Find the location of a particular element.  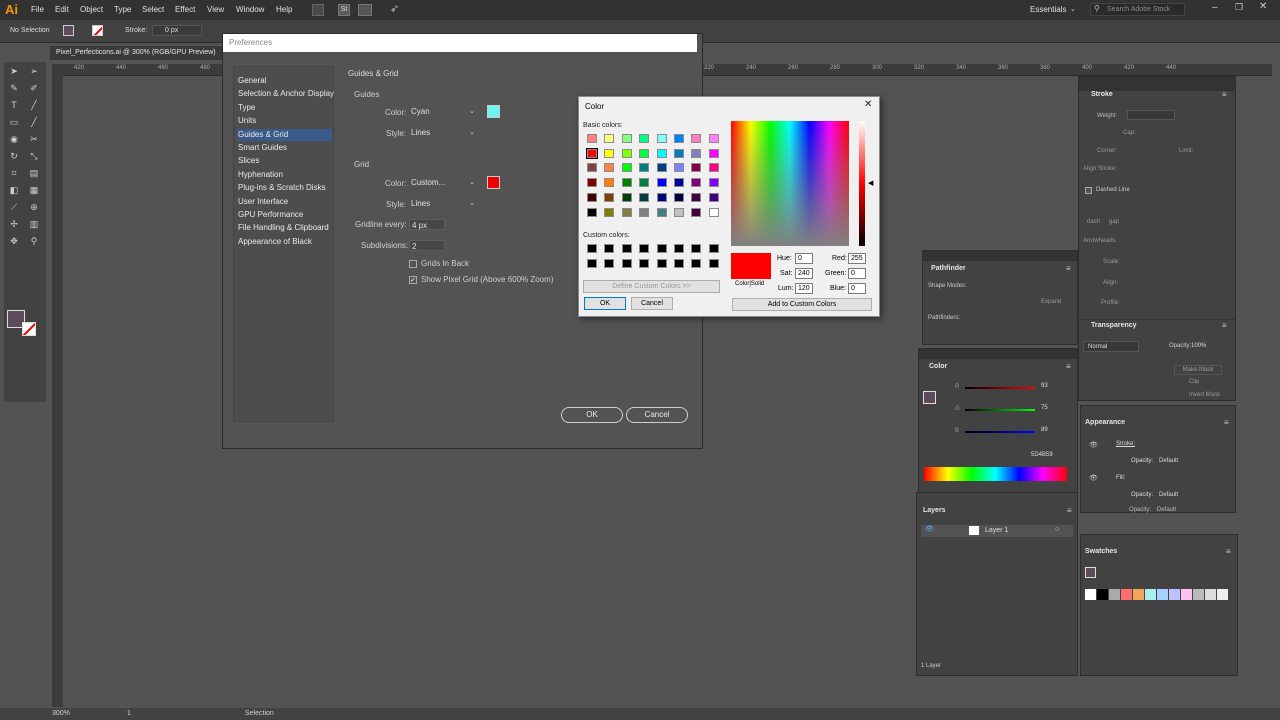

tool-icon: ➢ is located at coordinates (34, 71).